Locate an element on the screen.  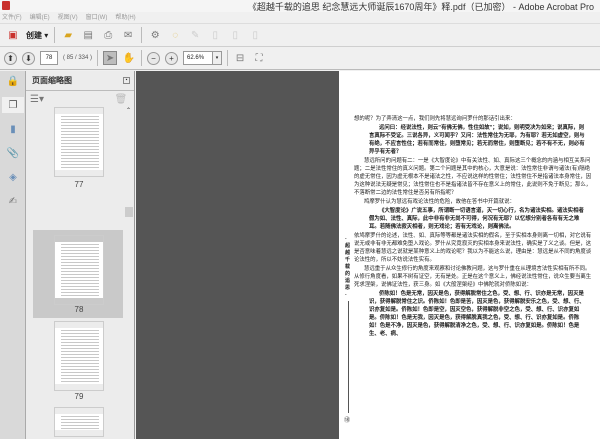
create-button: 创建 ▾ is located at coordinates (37, 35).